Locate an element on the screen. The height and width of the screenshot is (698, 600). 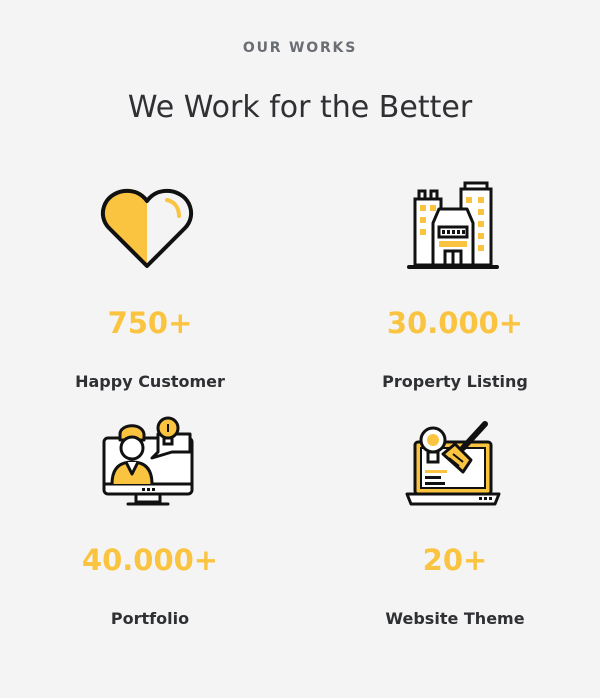
section-title: We Work for the Better is located at coordinates (300, 107).